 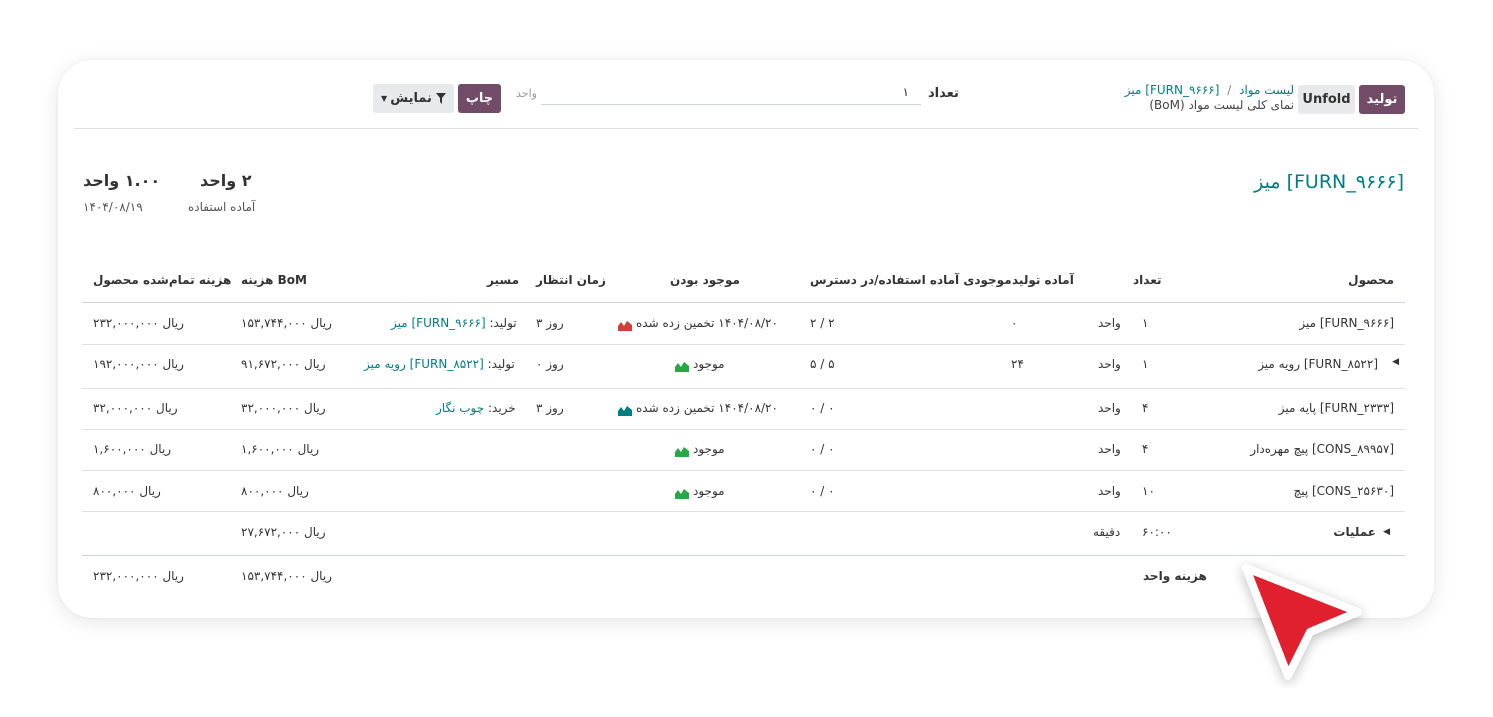 What do you see at coordinates (571, 280) in the screenshot?
I see `header-lead-time: زمان انتظار` at bounding box center [571, 280].